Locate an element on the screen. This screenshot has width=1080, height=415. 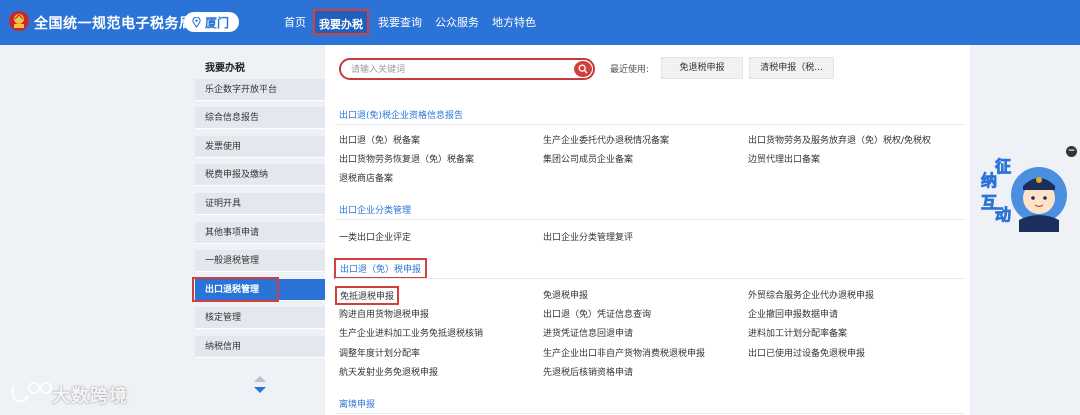
sidebar-item-label: 核定管理 is located at coordinates (223, 318).